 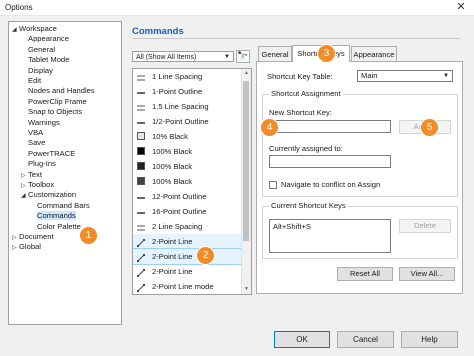 I want to click on title-bar: Options ✕, so click(x=237, y=8).